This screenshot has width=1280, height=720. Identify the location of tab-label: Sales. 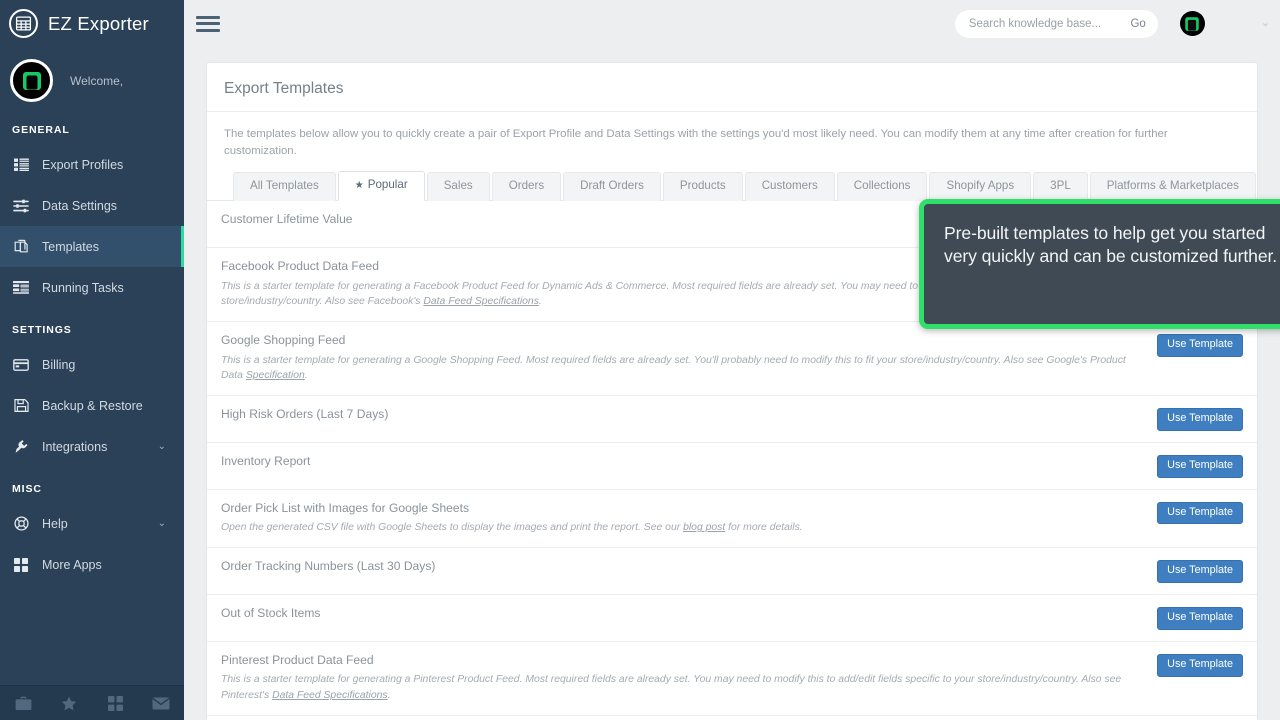
(458, 186).